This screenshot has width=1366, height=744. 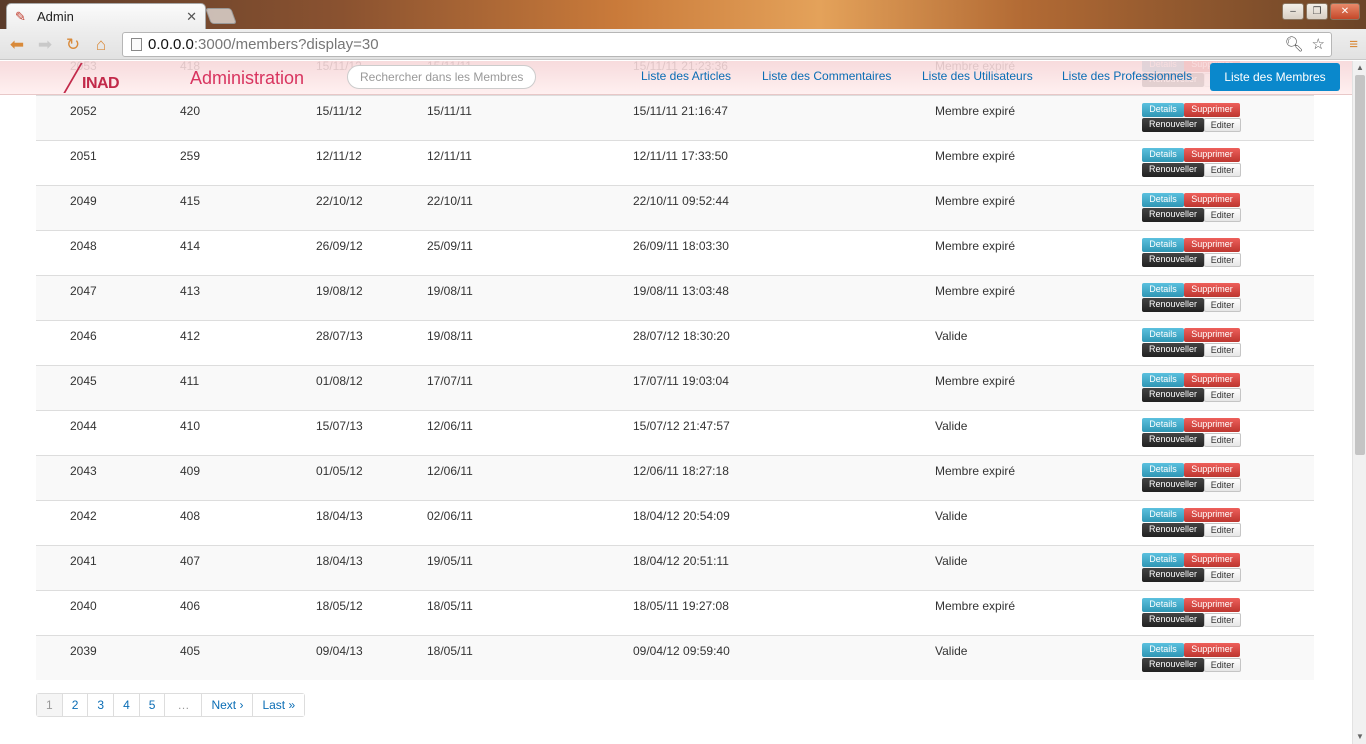 I want to click on home-icon: ⌂, so click(x=101, y=45).